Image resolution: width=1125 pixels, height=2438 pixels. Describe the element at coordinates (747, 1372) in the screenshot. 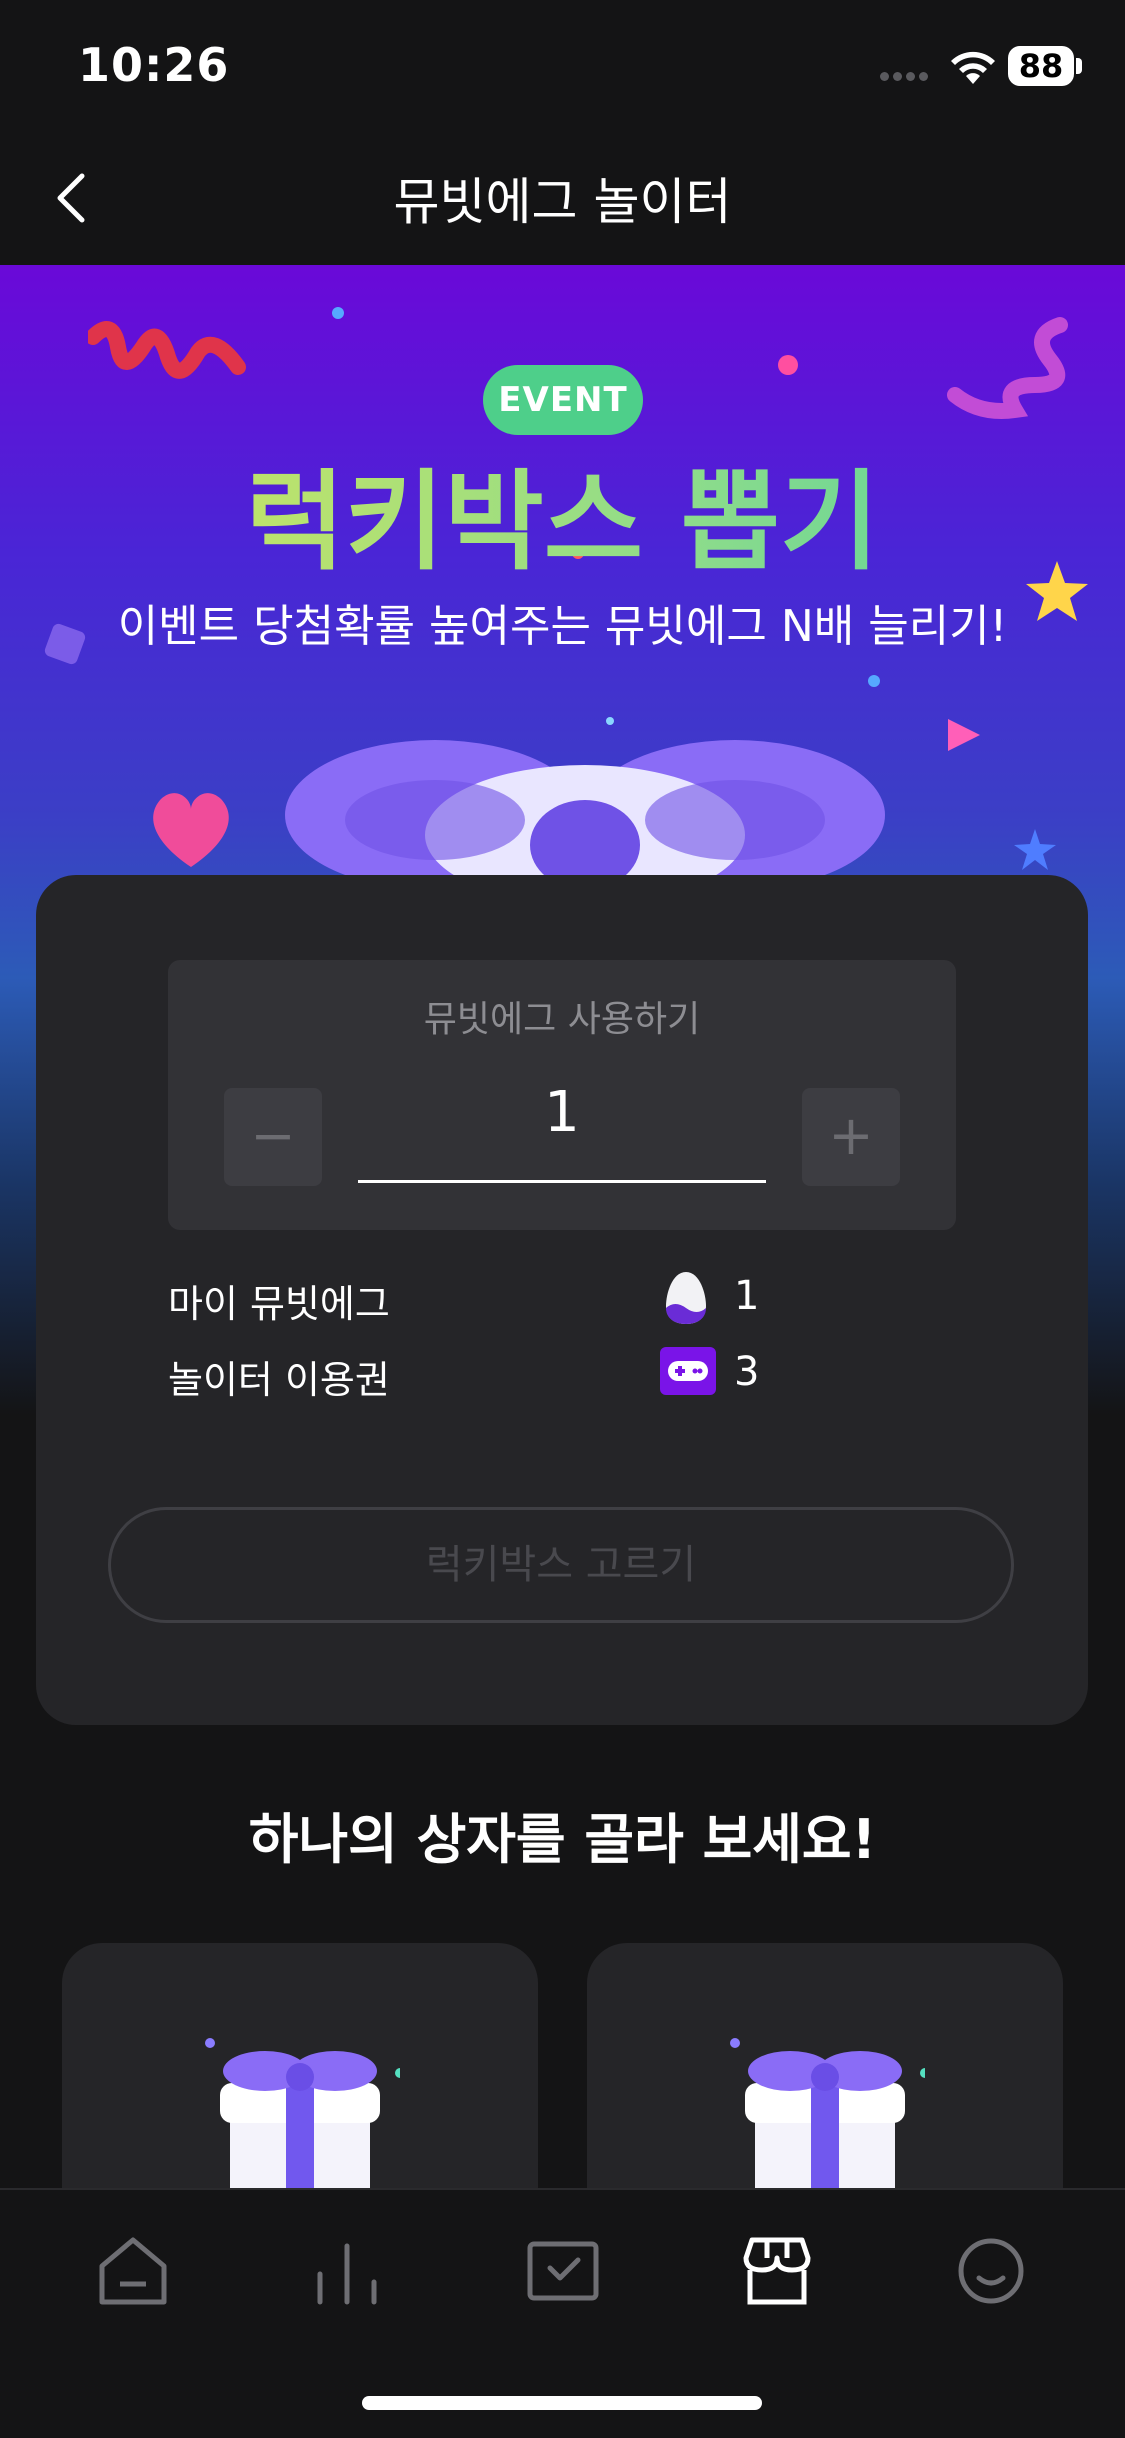

I see `ticket-count: 3` at that location.